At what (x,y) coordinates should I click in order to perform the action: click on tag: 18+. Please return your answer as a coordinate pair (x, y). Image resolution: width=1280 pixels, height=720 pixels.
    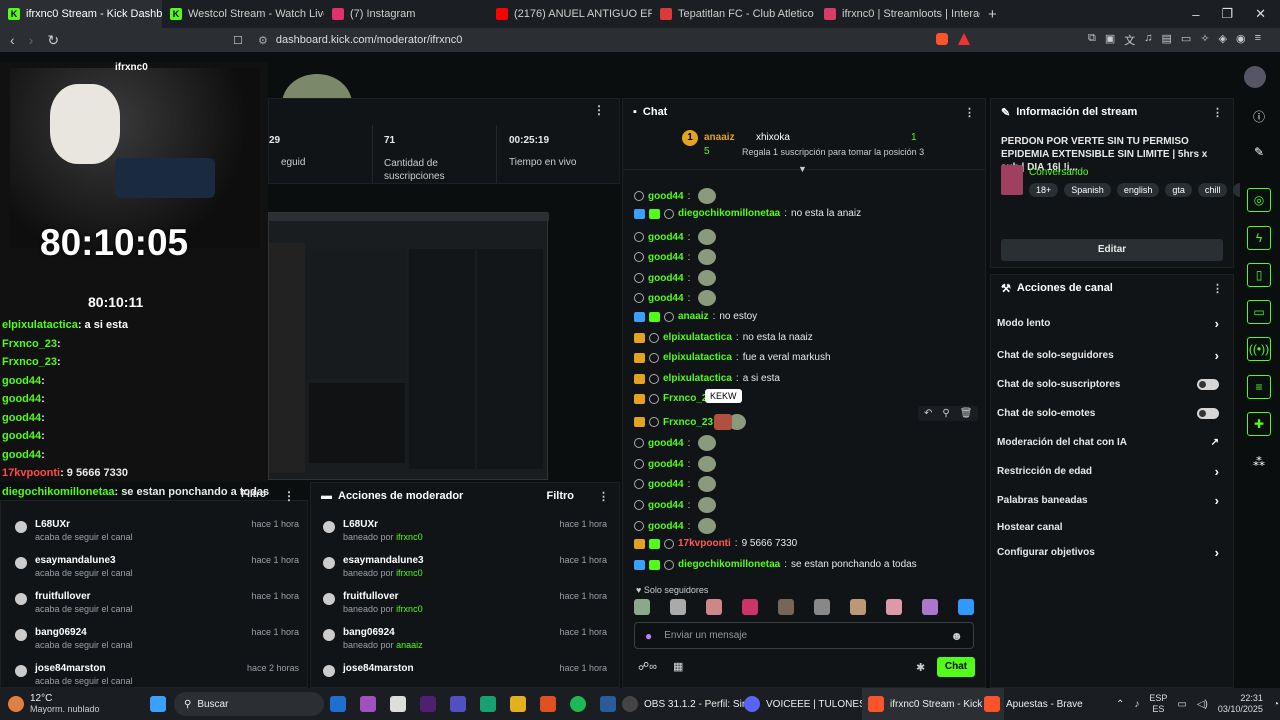
    Looking at the image, I should click on (1044, 190).